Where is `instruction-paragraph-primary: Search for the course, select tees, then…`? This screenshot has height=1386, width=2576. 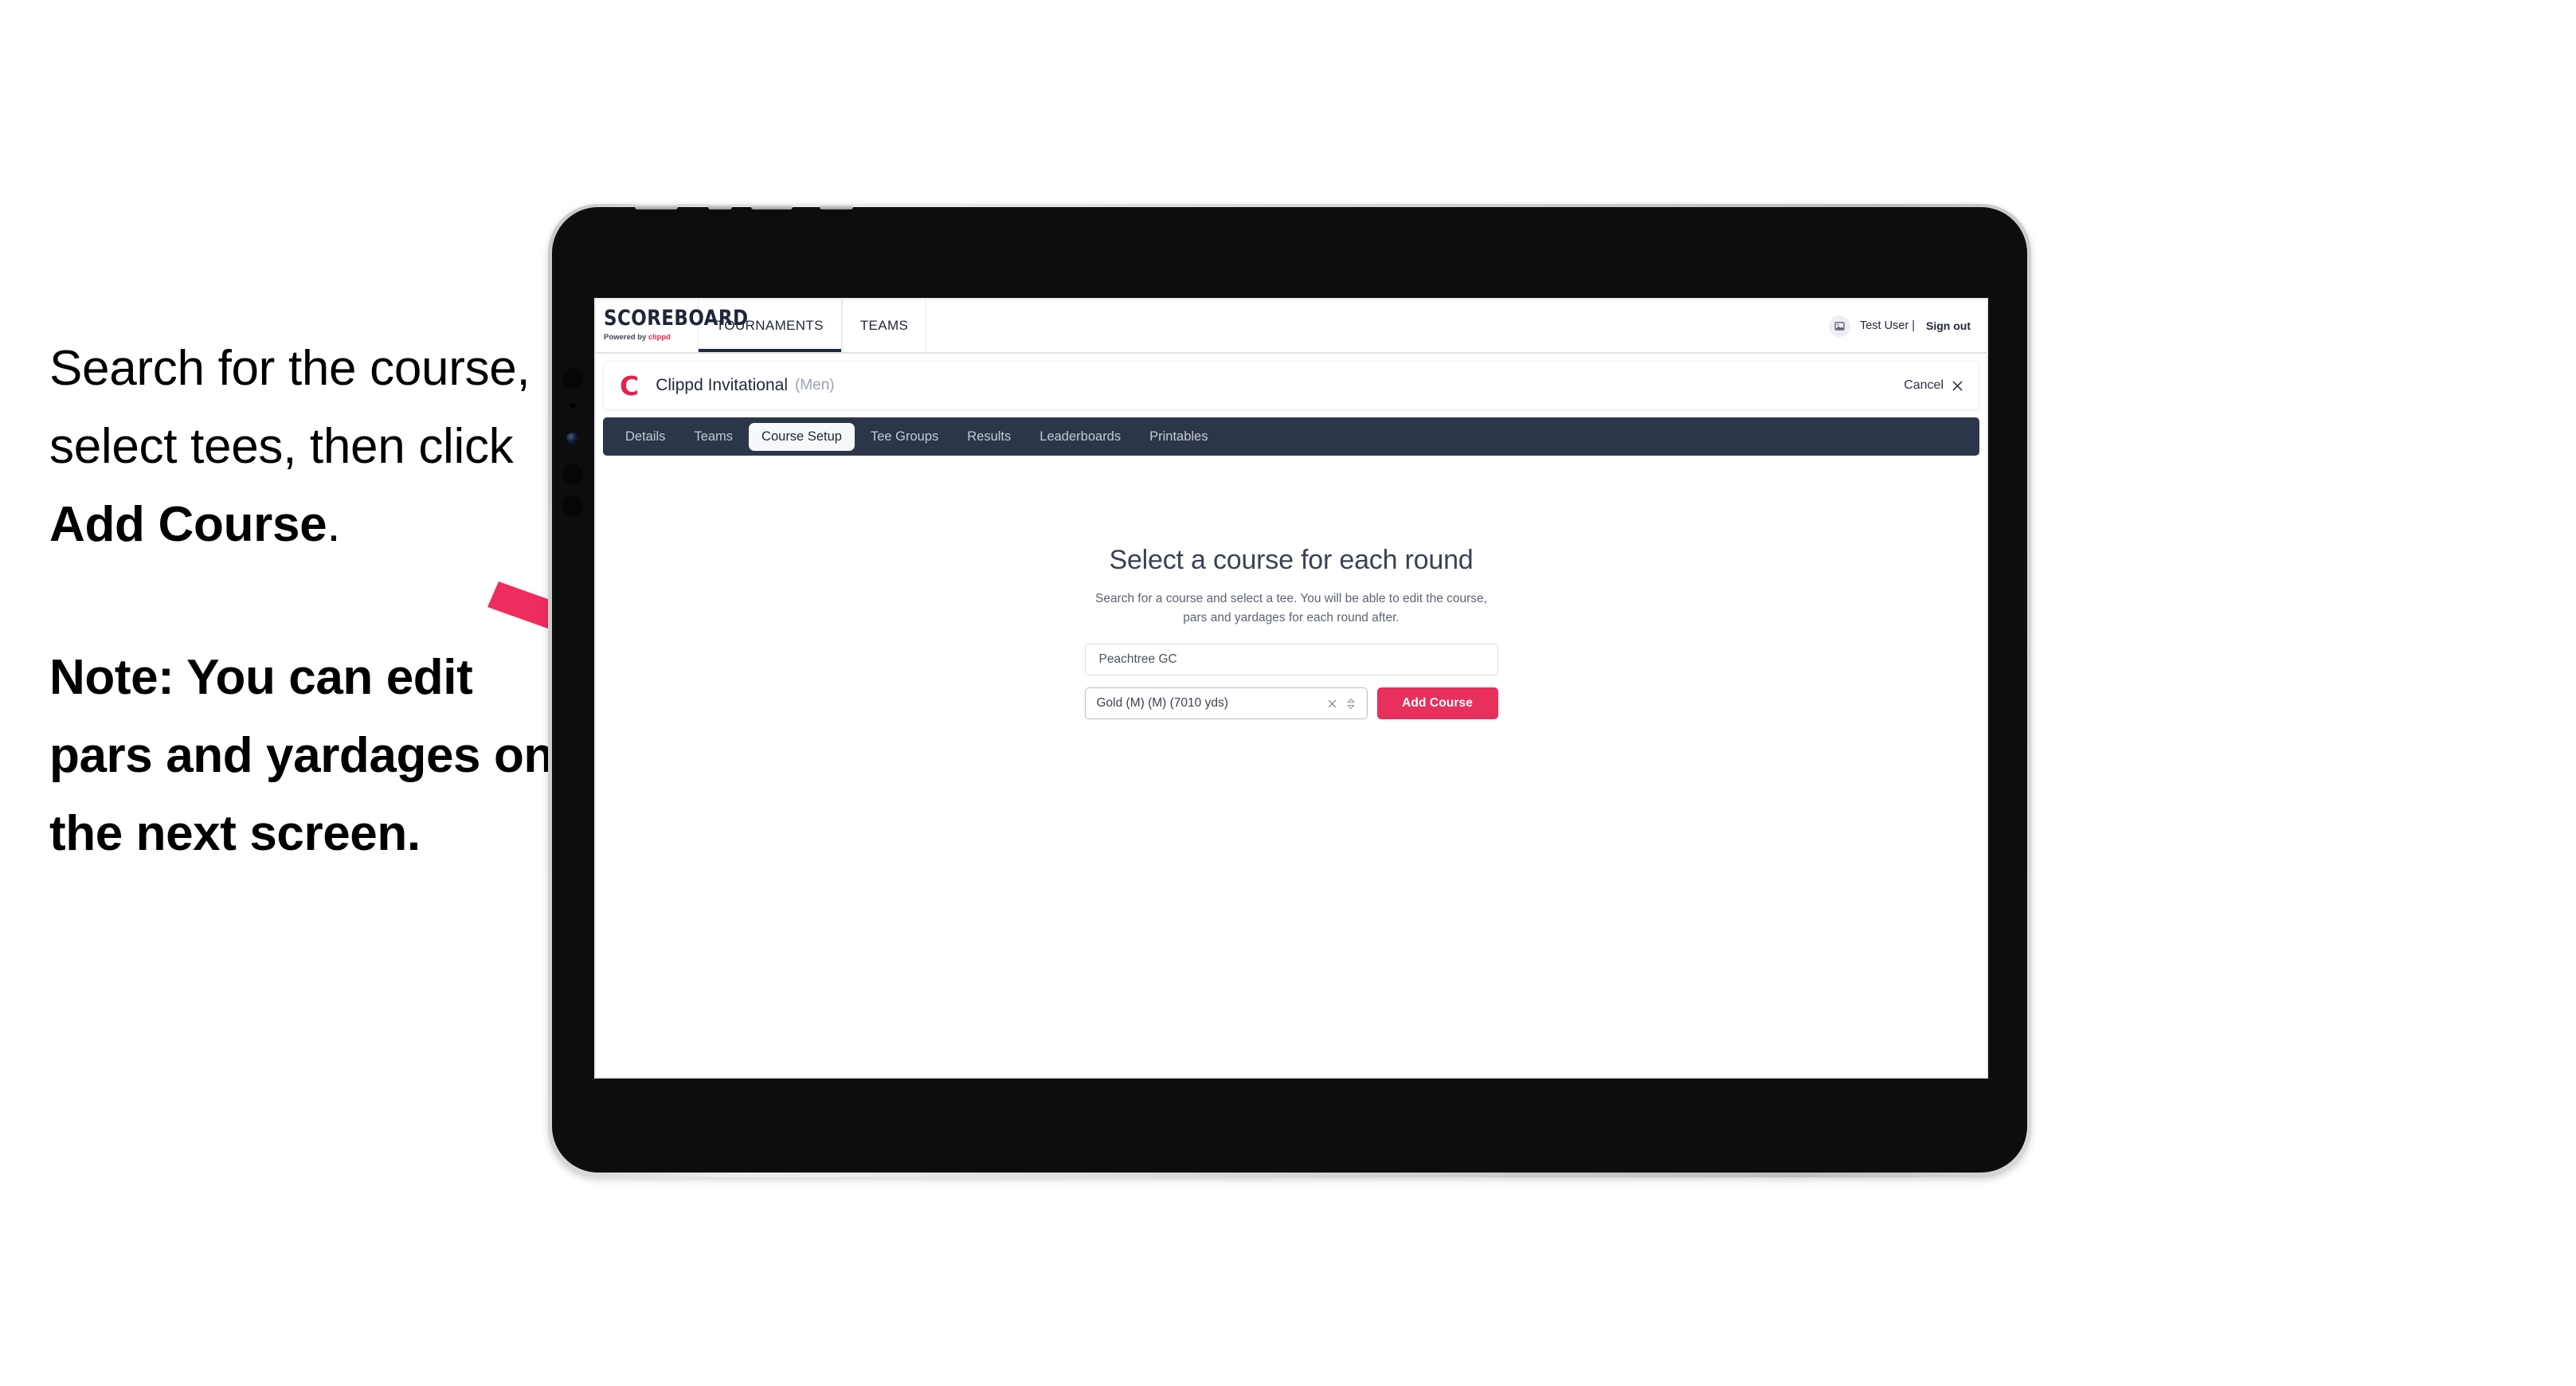 instruction-paragraph-primary: Search for the course, select tees, then… is located at coordinates (304, 447).